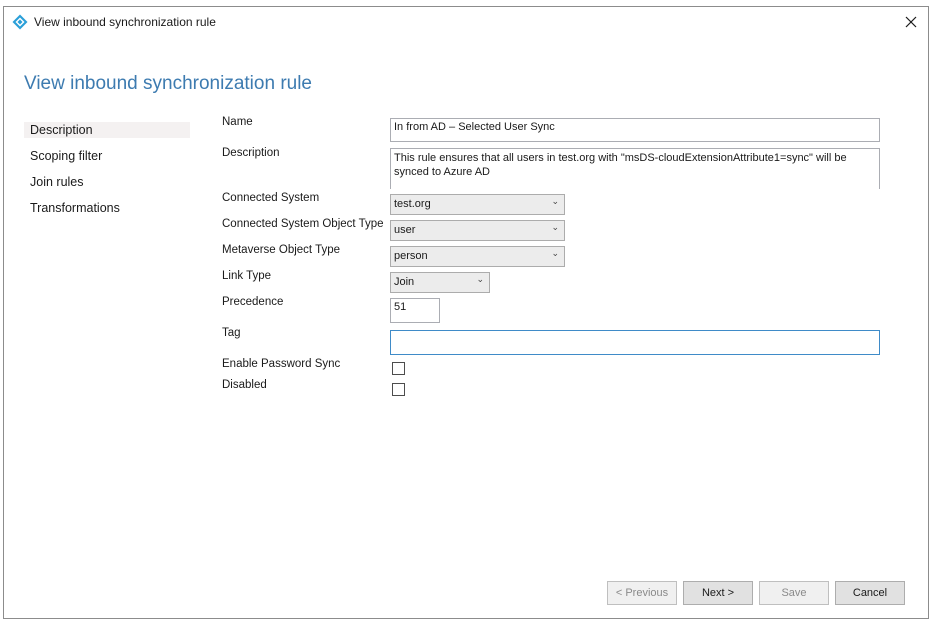 Image resolution: width=936 pixels, height=625 pixels. What do you see at coordinates (168, 83) in the screenshot?
I see `page-title: View inbound synchronization rule` at bounding box center [168, 83].